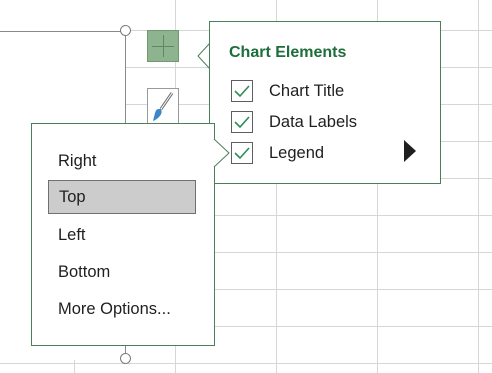  Describe the element at coordinates (221, 153) in the screenshot. I see `submenu-pointer` at that location.